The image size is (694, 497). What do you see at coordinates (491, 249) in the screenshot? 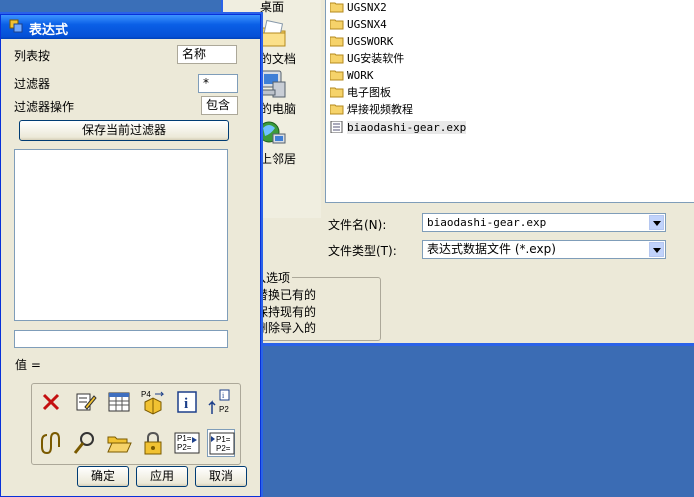
I see `filetype-value: 表达式数据文件 (*.exp)` at bounding box center [491, 249].